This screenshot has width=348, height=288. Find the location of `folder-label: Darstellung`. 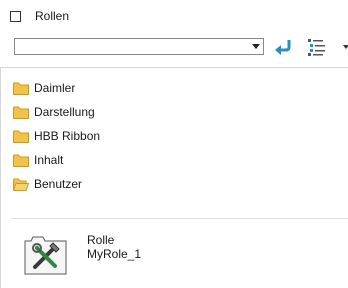

folder-label: Darstellung is located at coordinates (64, 112).